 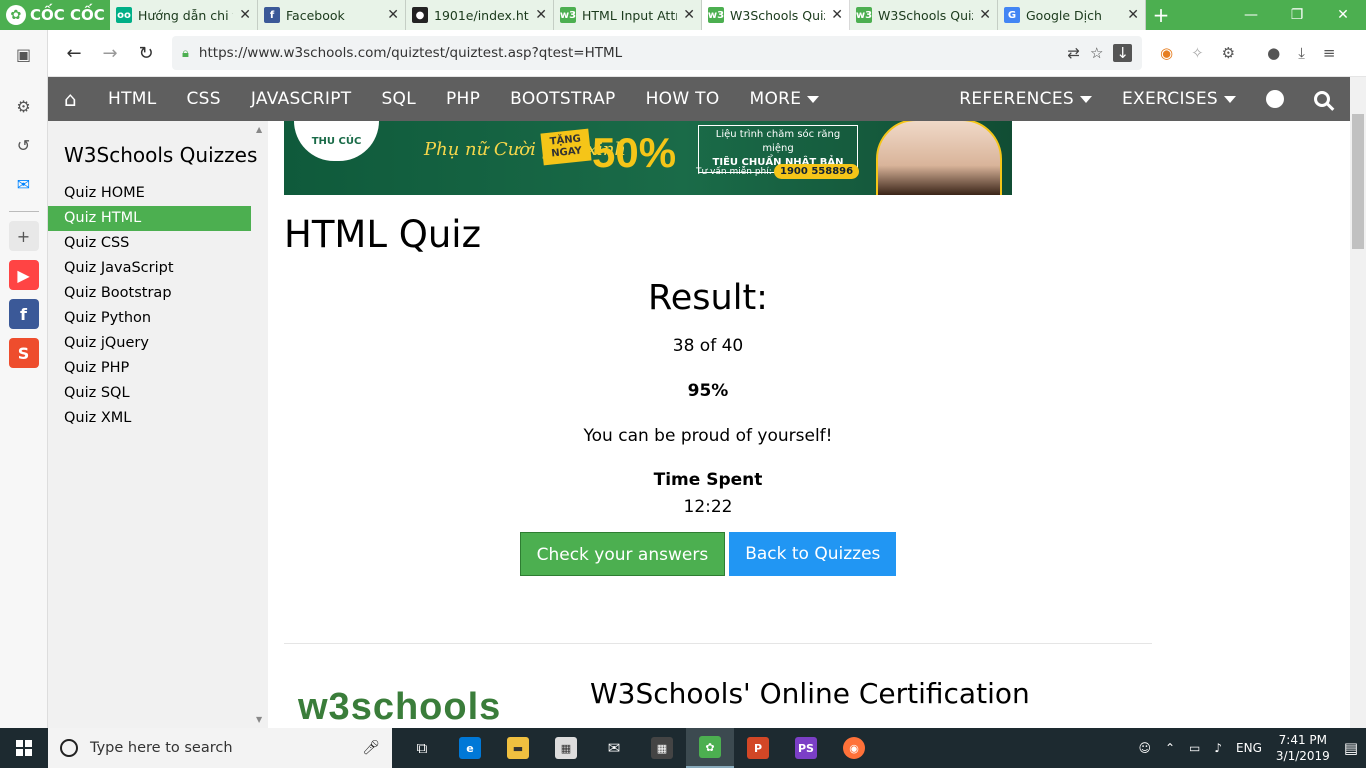 I want to click on scroll-up-icon: ▲, so click(x=259, y=129).